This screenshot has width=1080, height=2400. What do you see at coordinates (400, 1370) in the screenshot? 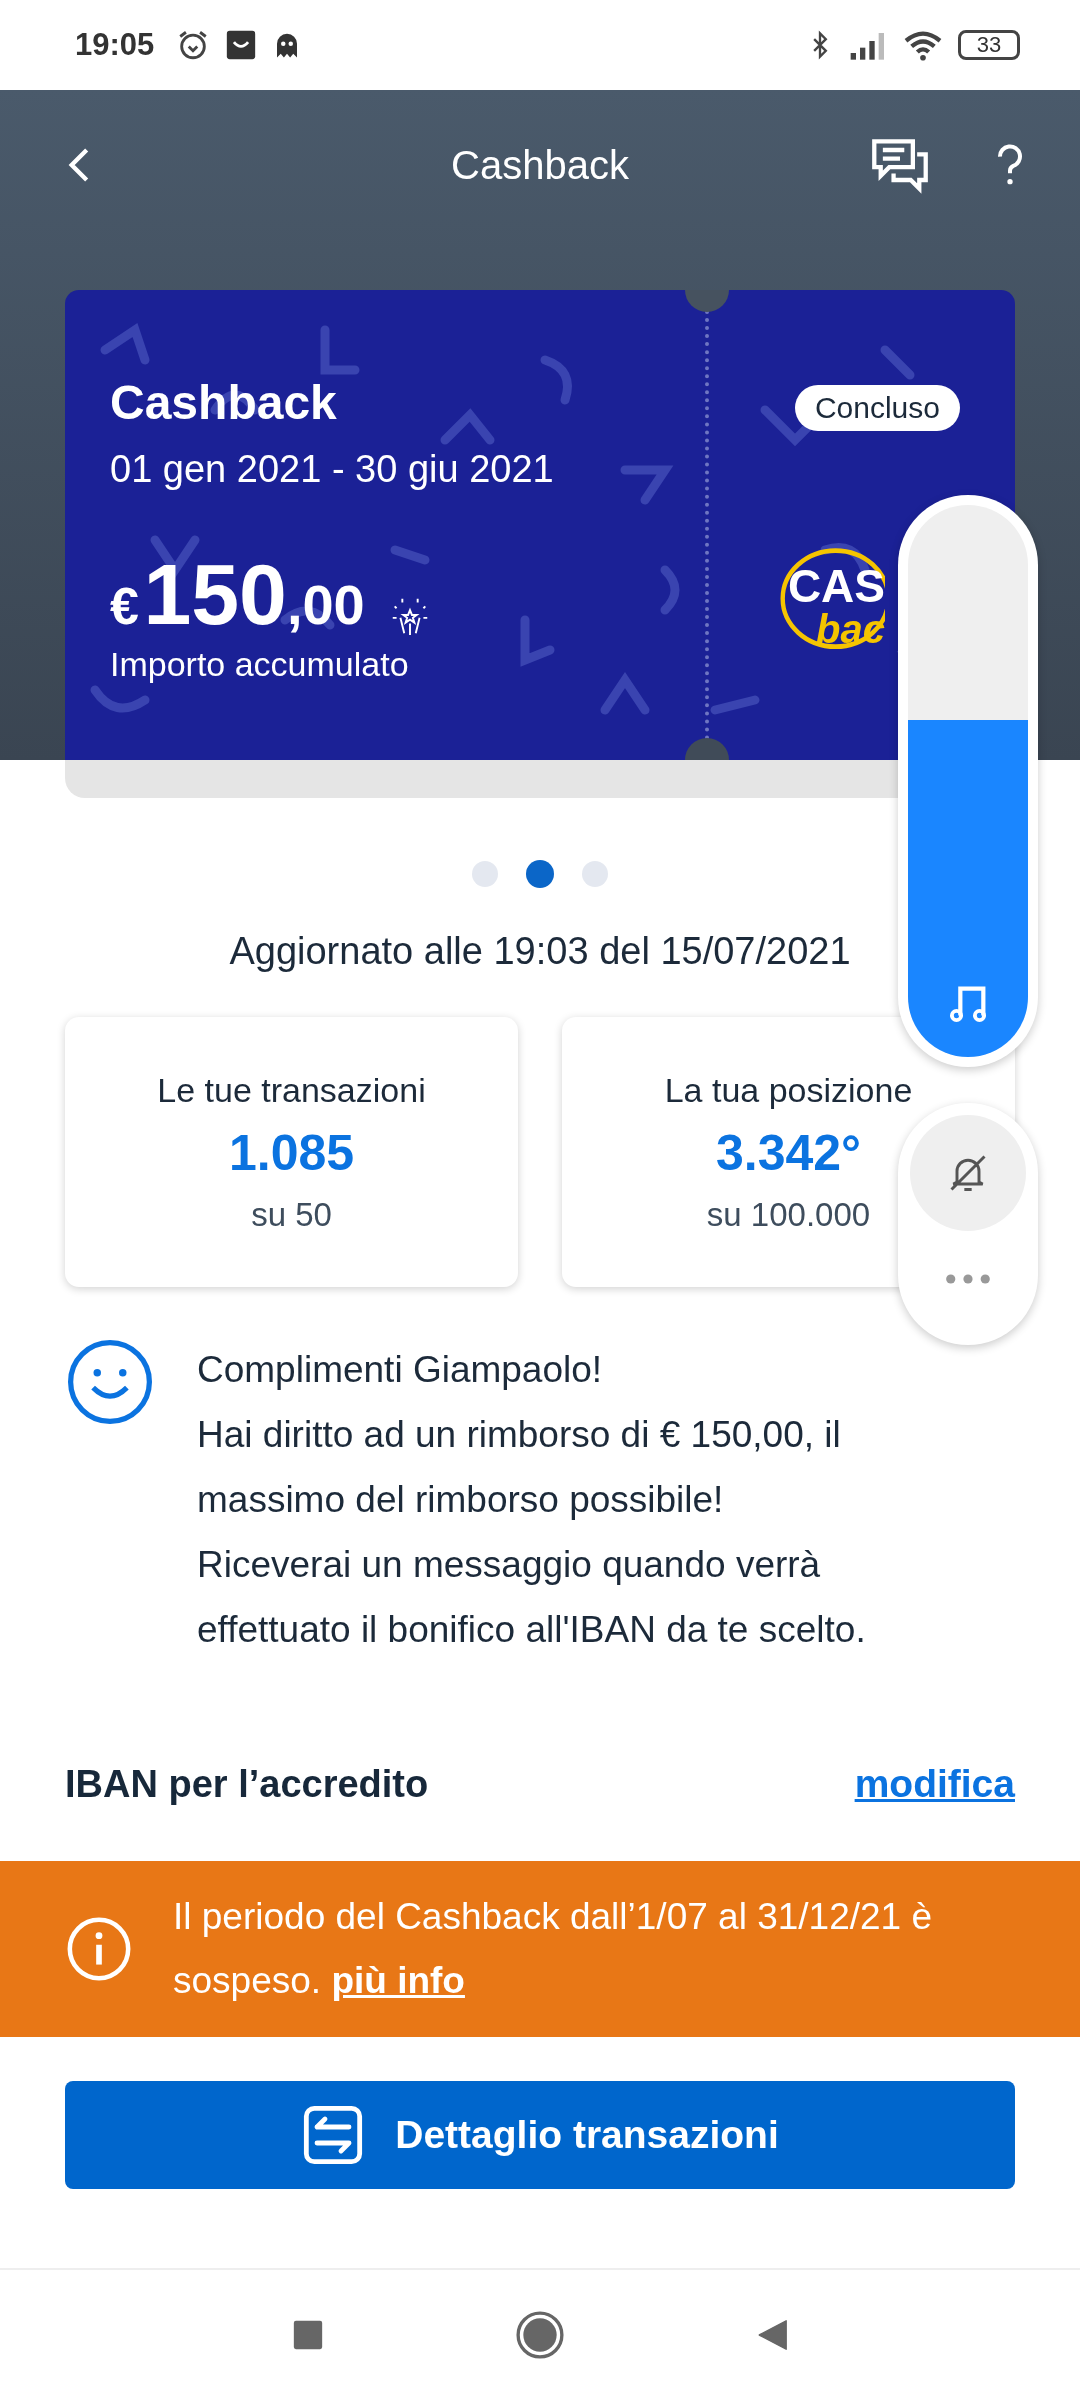
I see `message-text: Complimenti Giampaolo!` at bounding box center [400, 1370].